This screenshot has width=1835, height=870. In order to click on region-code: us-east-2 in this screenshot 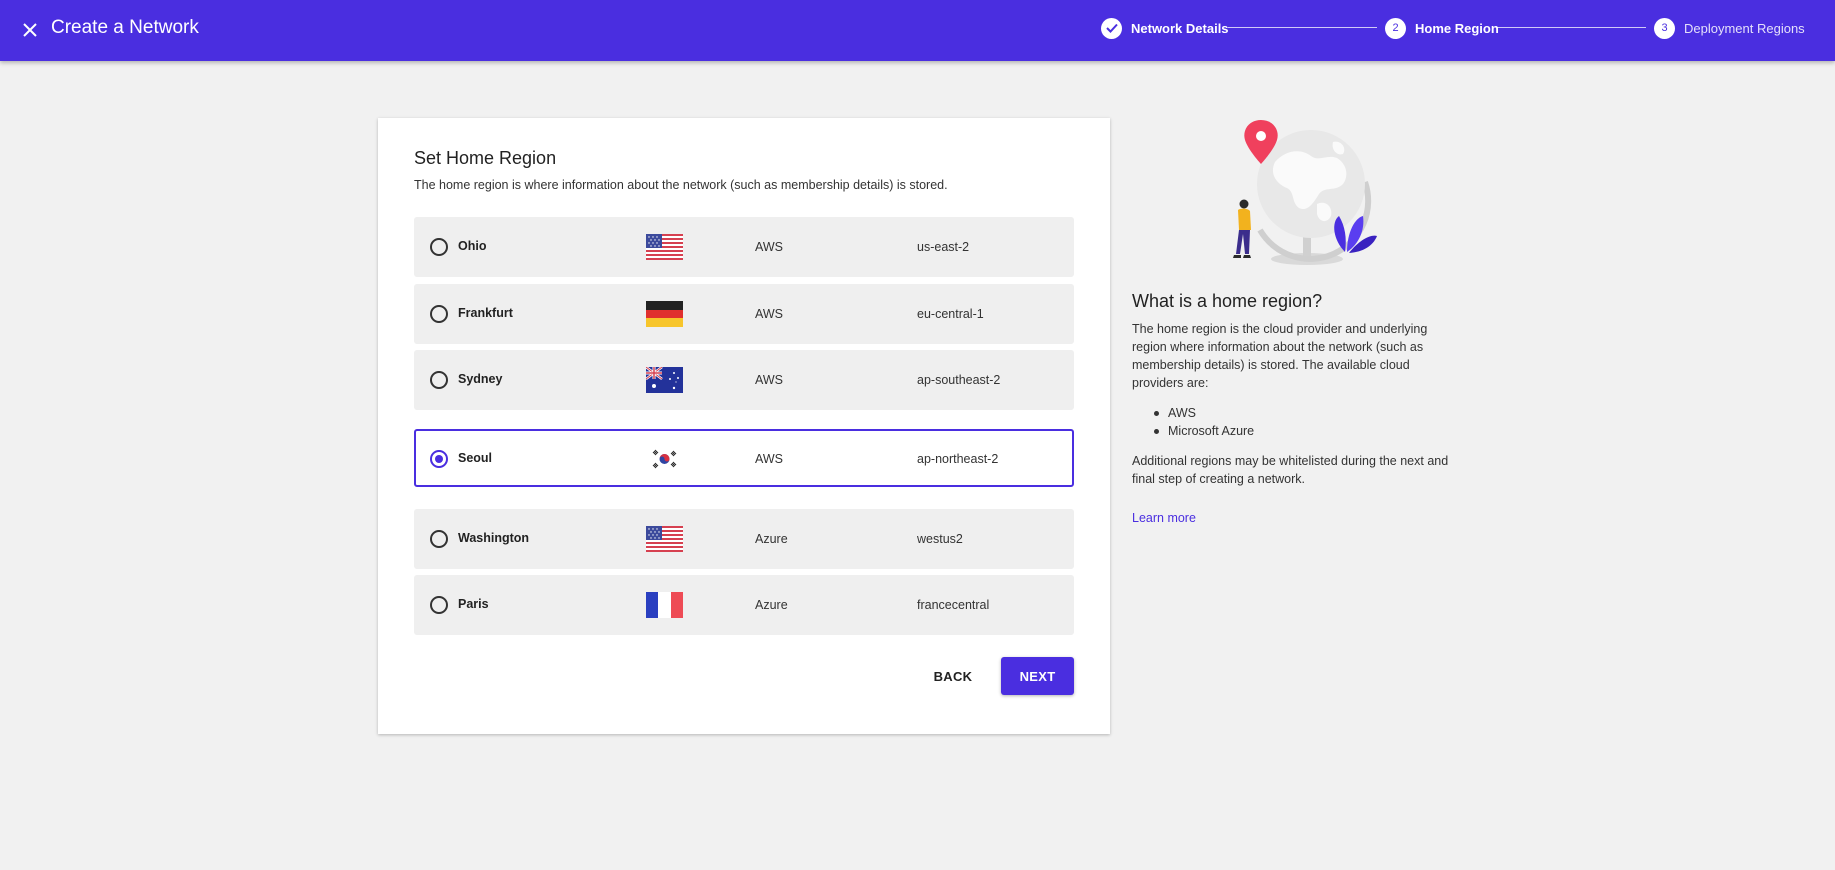, I will do `click(943, 247)`.